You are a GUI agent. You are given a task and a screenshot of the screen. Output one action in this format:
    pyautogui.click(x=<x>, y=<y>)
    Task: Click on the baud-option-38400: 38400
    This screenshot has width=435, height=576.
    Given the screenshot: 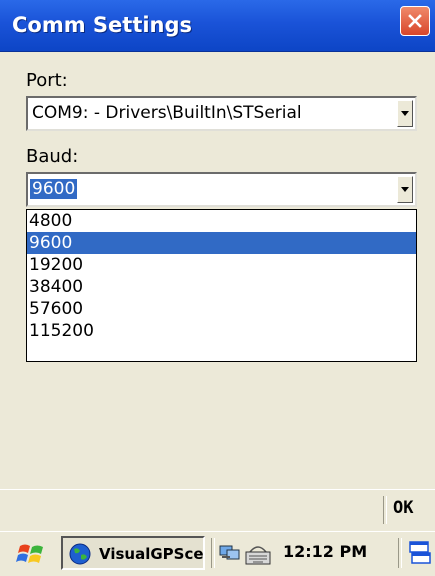 What is the action you would take?
    pyautogui.click(x=221, y=287)
    